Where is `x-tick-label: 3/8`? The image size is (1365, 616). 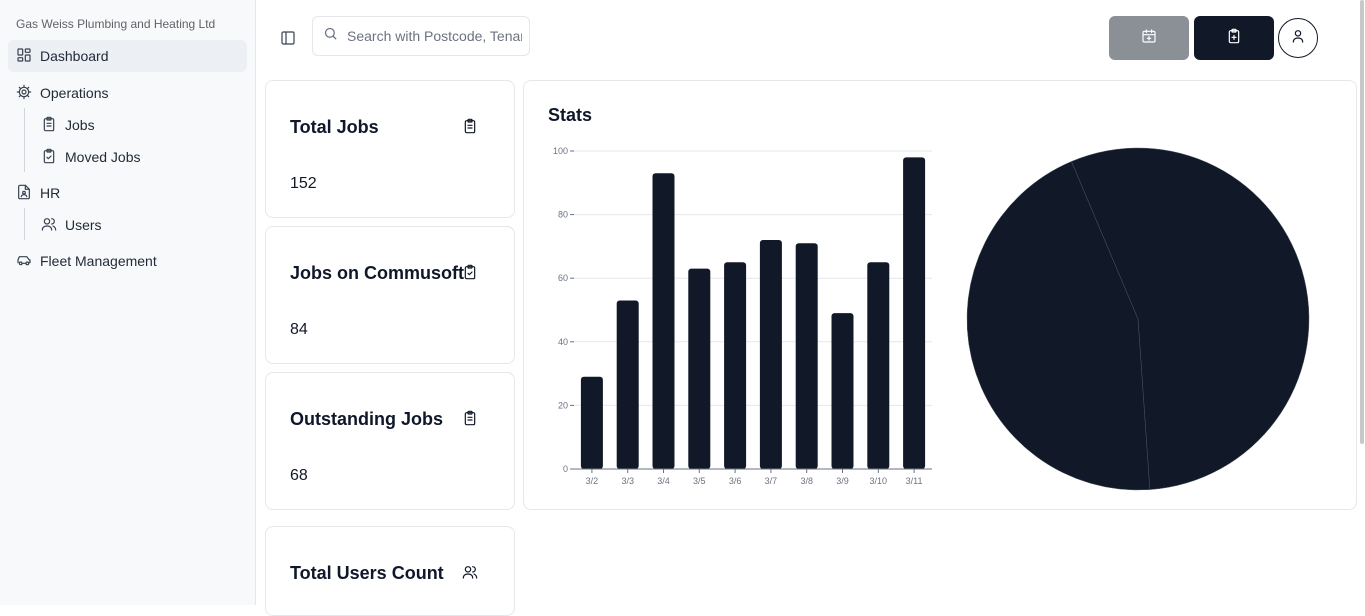 x-tick-label: 3/8 is located at coordinates (806, 481).